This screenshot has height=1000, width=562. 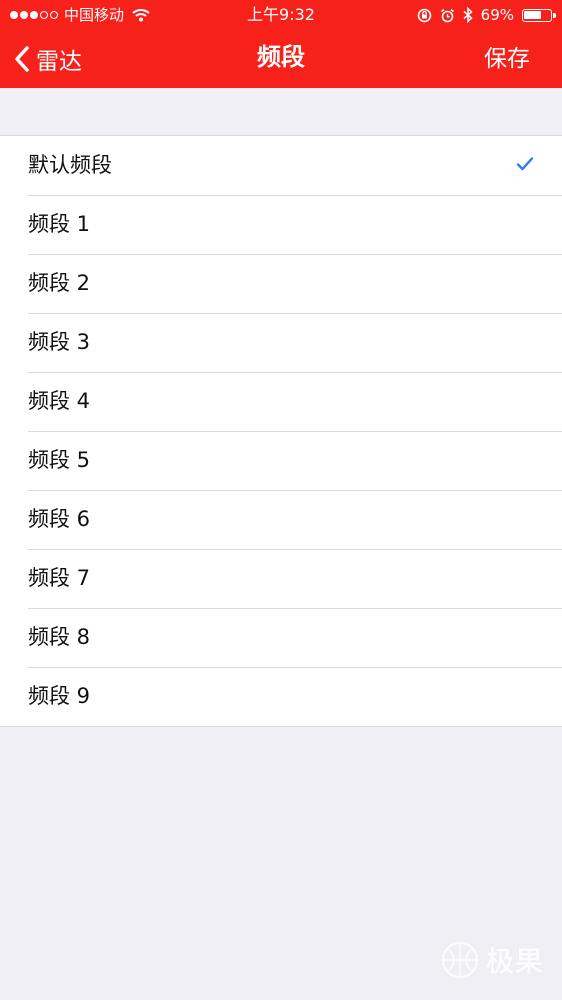 I want to click on watermark-text: 极果, so click(x=514, y=961).